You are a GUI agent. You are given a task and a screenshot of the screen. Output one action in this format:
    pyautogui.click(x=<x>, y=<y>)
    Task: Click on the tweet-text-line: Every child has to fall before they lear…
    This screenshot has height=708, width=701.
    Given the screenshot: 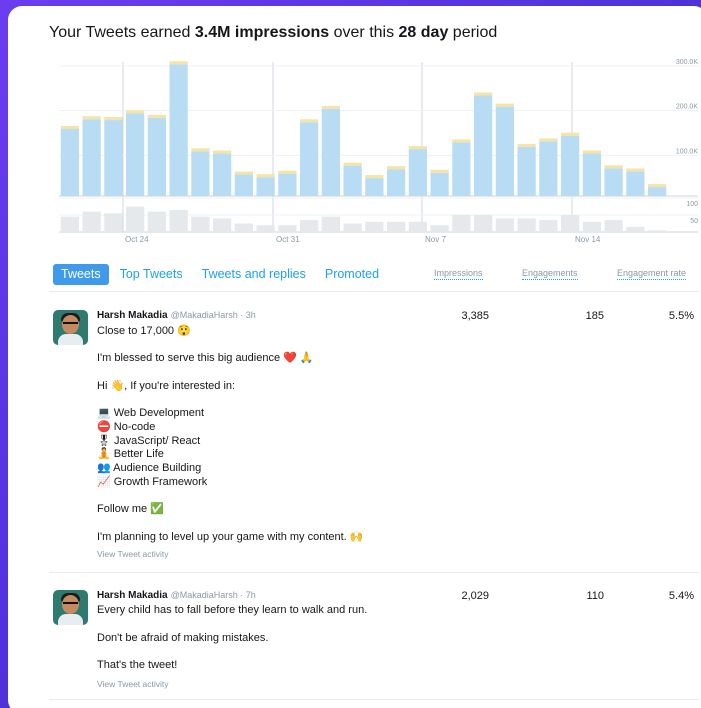 What is the action you would take?
    pyautogui.click(x=232, y=610)
    